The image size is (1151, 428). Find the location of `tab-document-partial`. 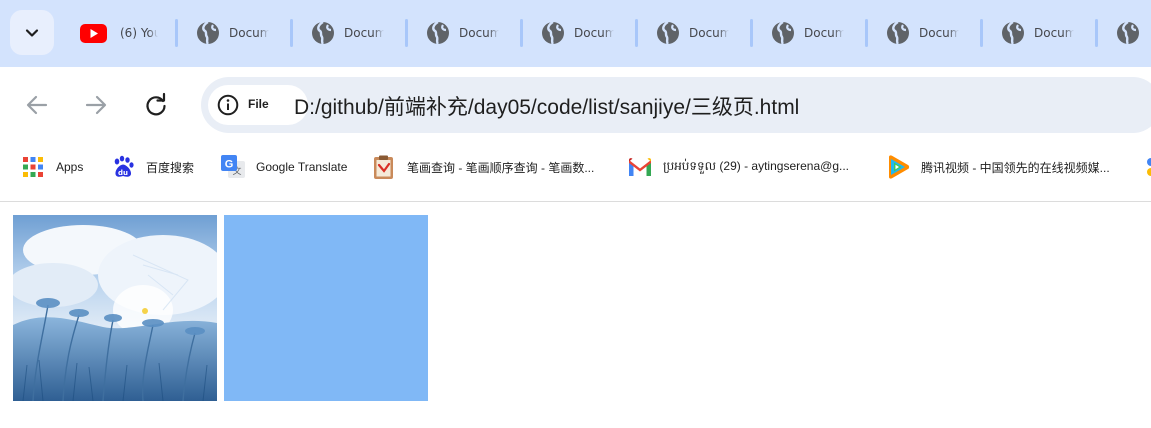

tab-document-partial is located at coordinates (1128, 33).